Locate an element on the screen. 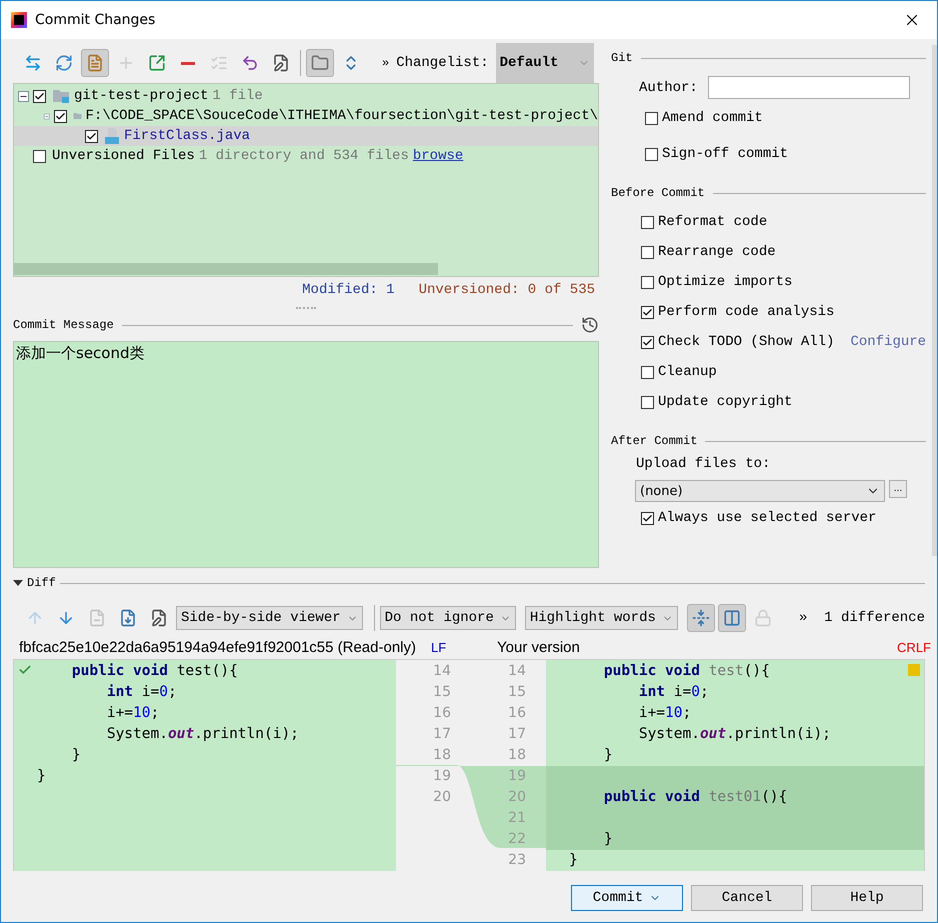  dropdown: Side-by-side viewer is located at coordinates (269, 618).